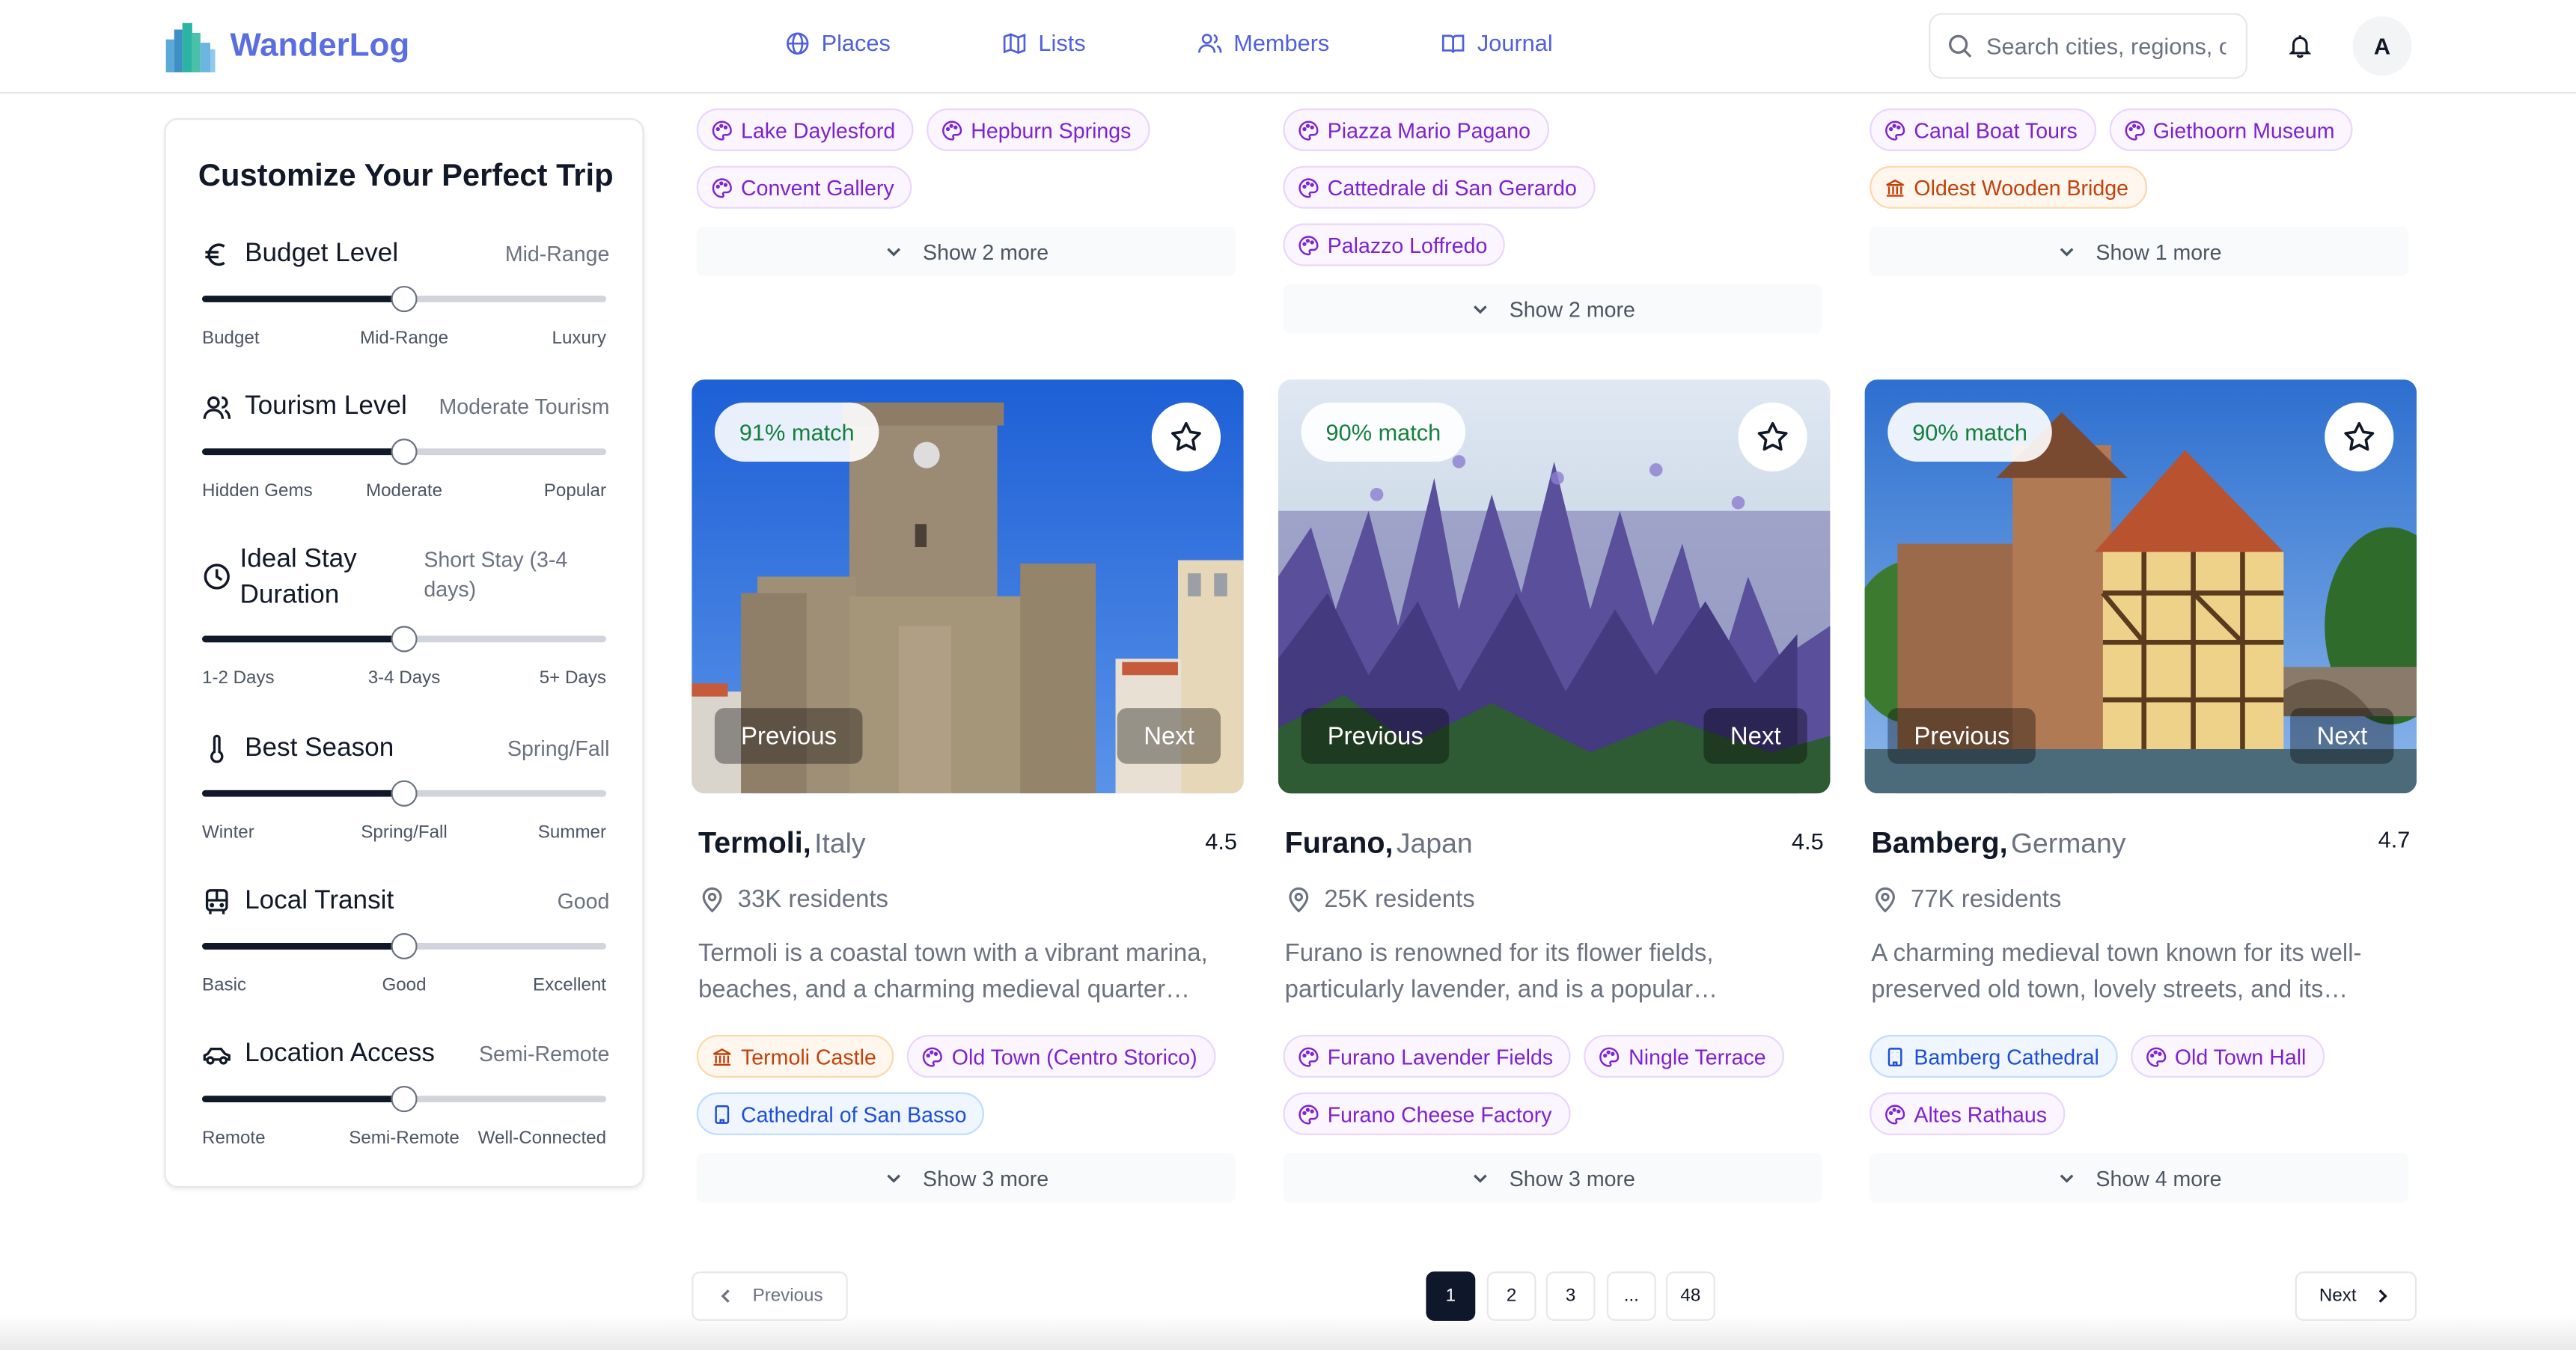  What do you see at coordinates (1961, 46) in the screenshot?
I see `search-icon` at bounding box center [1961, 46].